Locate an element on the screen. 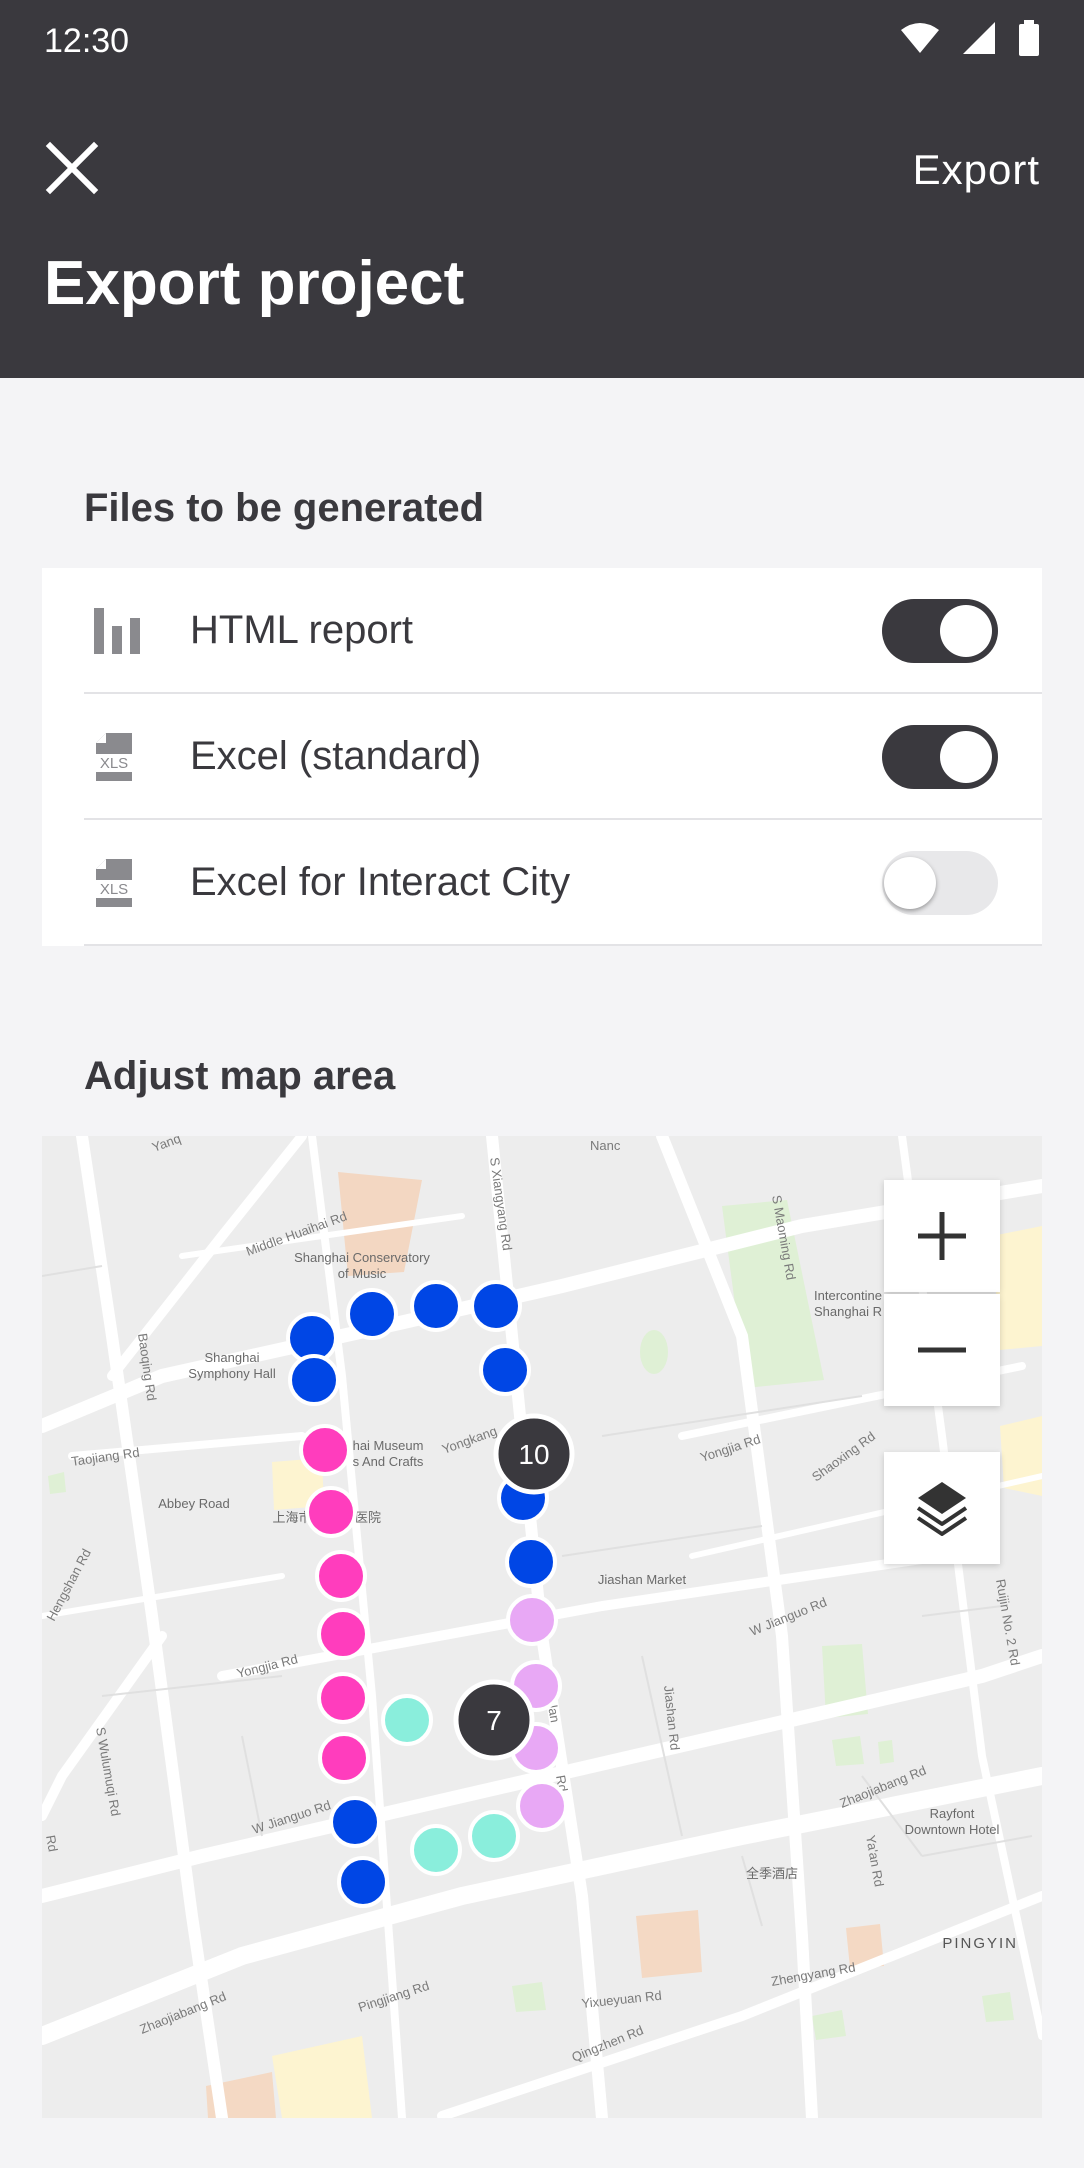  minus-icon is located at coordinates (942, 1350).